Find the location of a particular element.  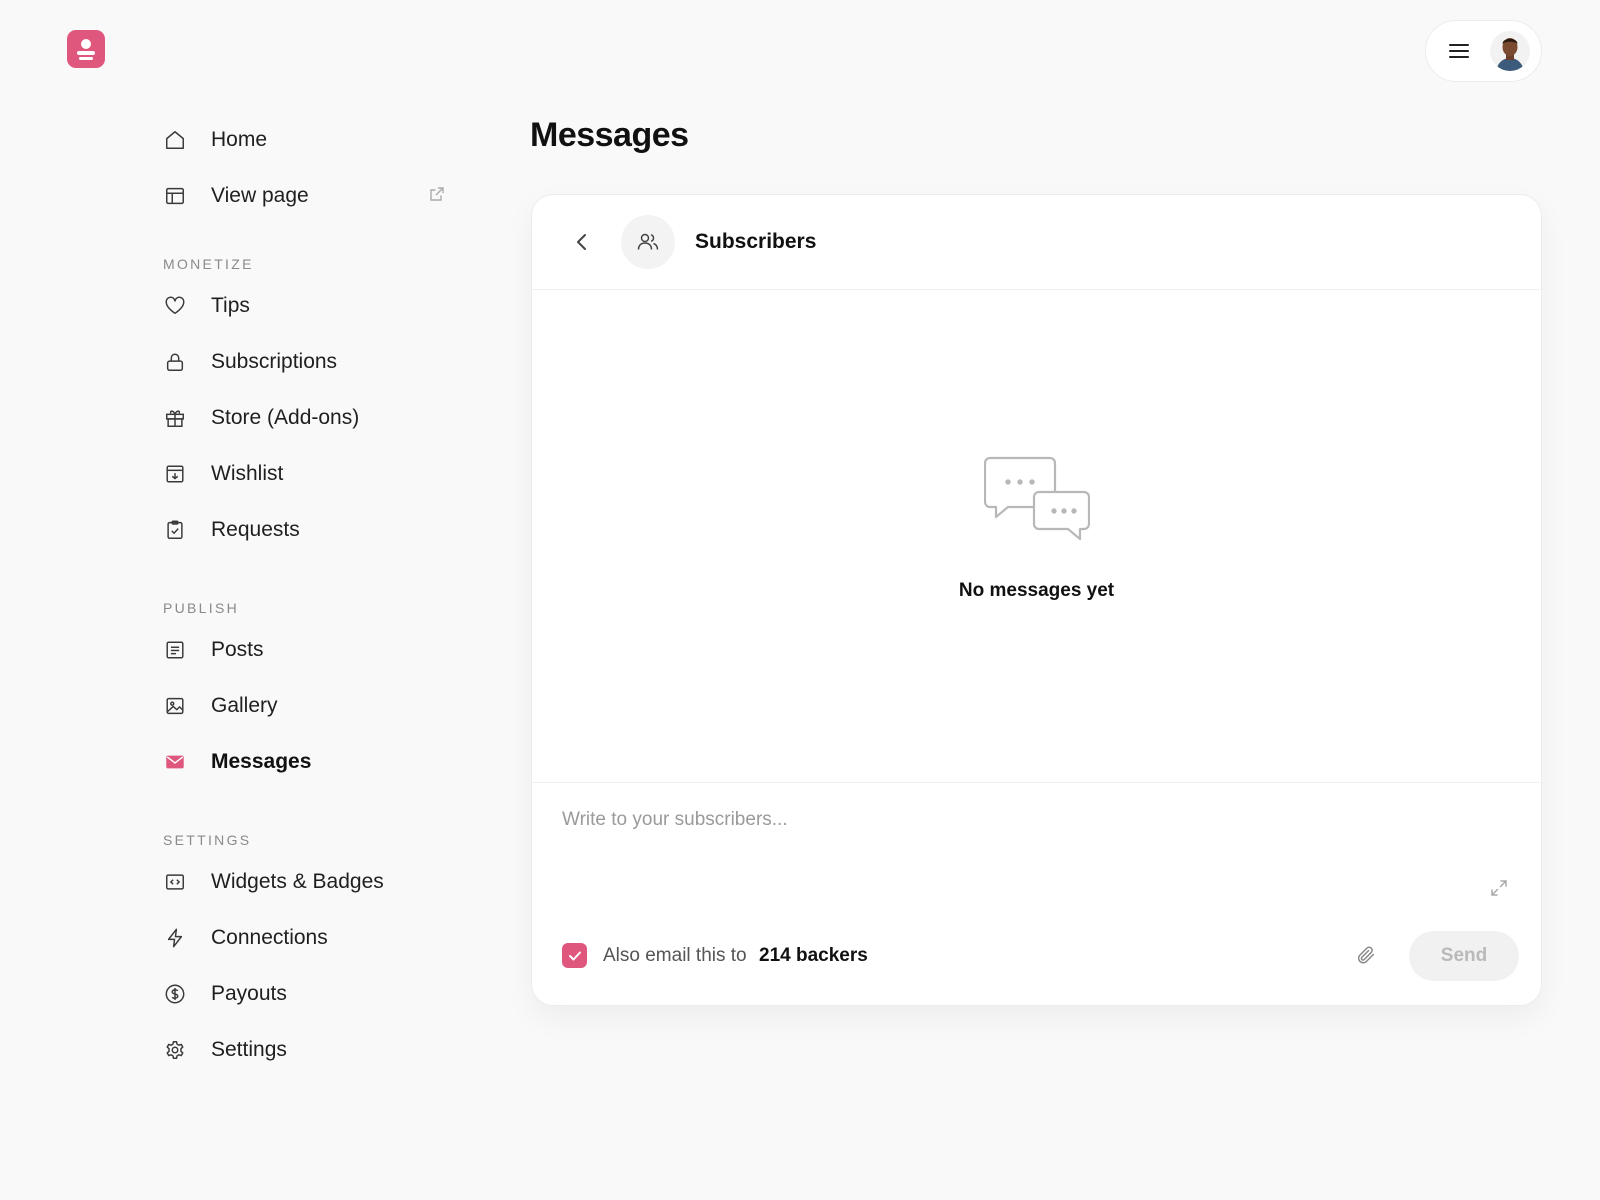

thread-title: Subscribers is located at coordinates (756, 241).